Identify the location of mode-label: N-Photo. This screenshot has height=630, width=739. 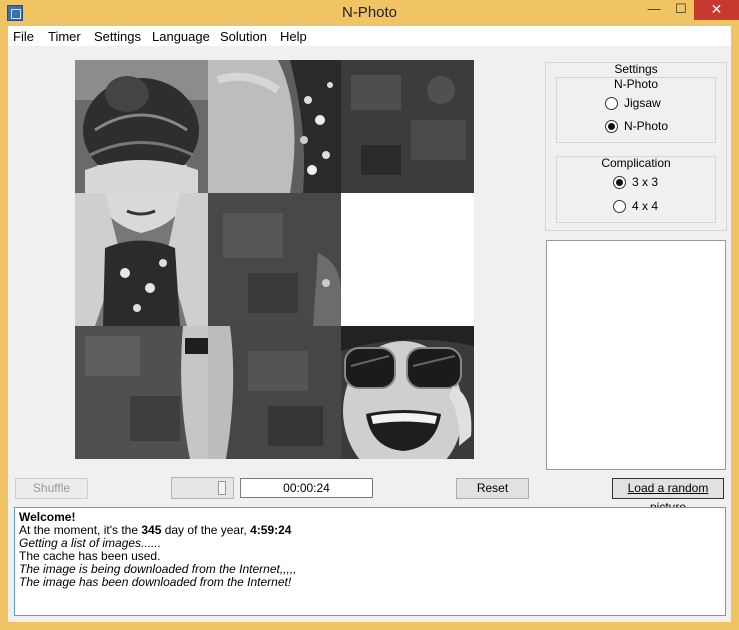
(636, 84).